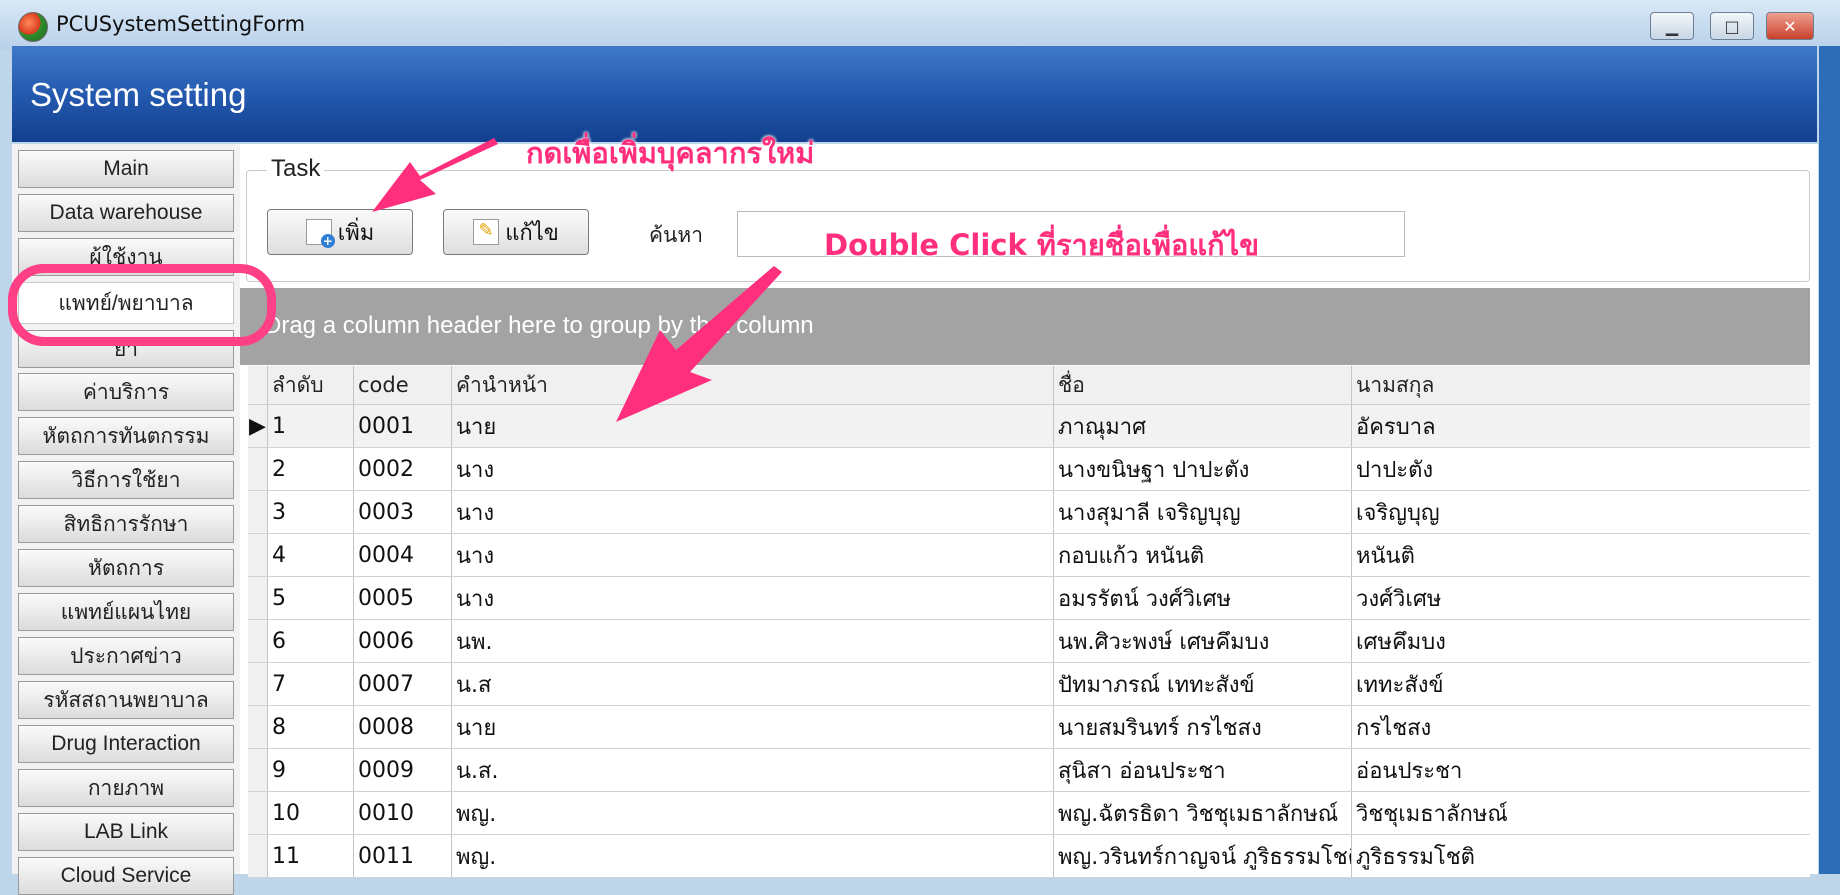 Image resolution: width=1840 pixels, height=895 pixels. What do you see at coordinates (1732, 26) in the screenshot?
I see `maximize-button: □` at bounding box center [1732, 26].